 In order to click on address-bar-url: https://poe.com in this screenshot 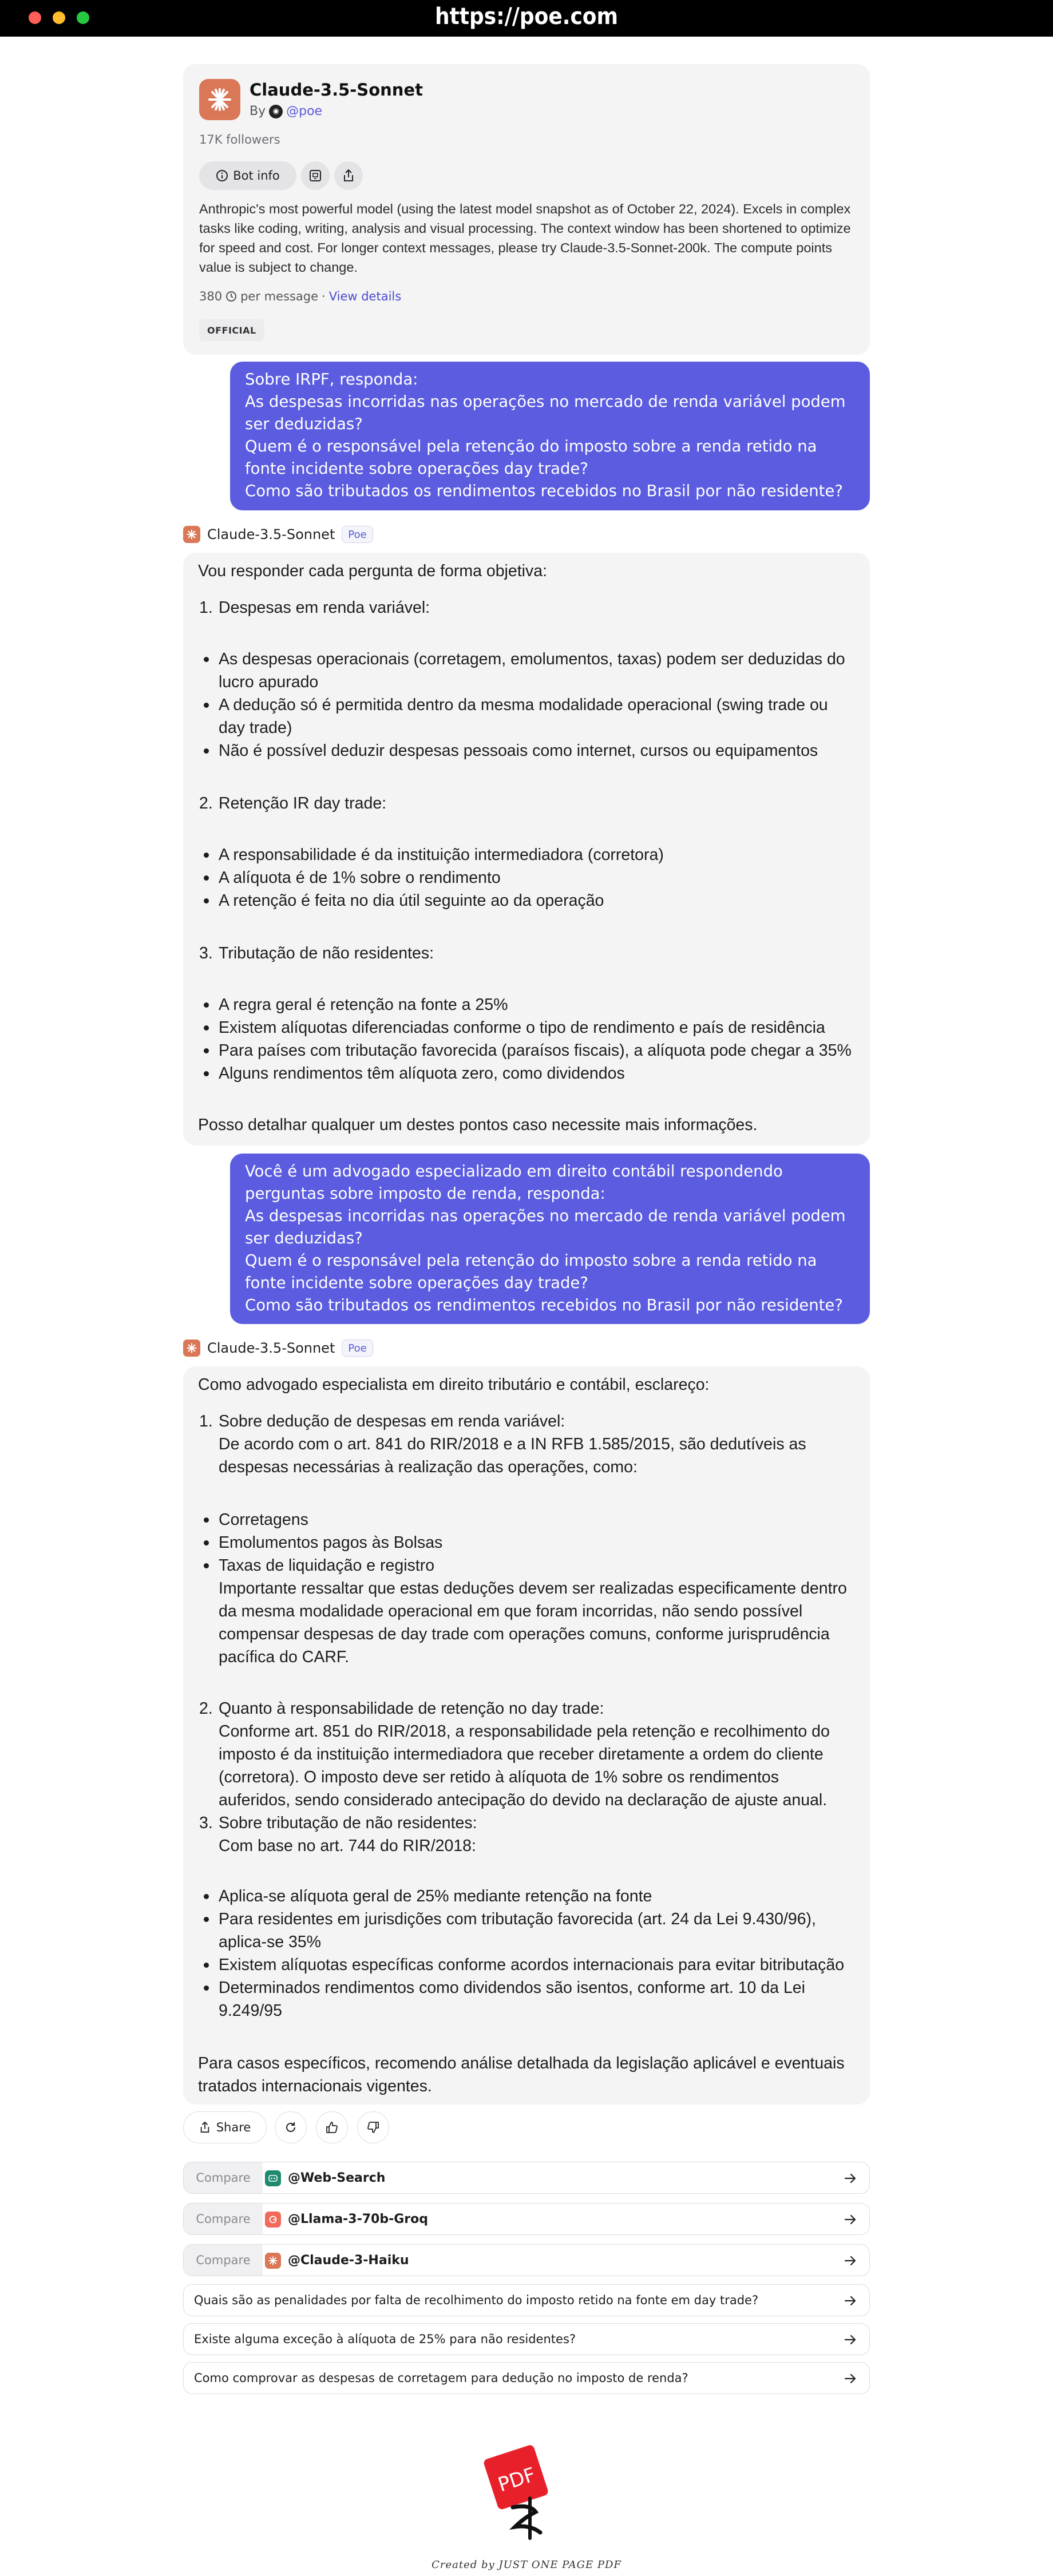, I will do `click(526, 17)`.